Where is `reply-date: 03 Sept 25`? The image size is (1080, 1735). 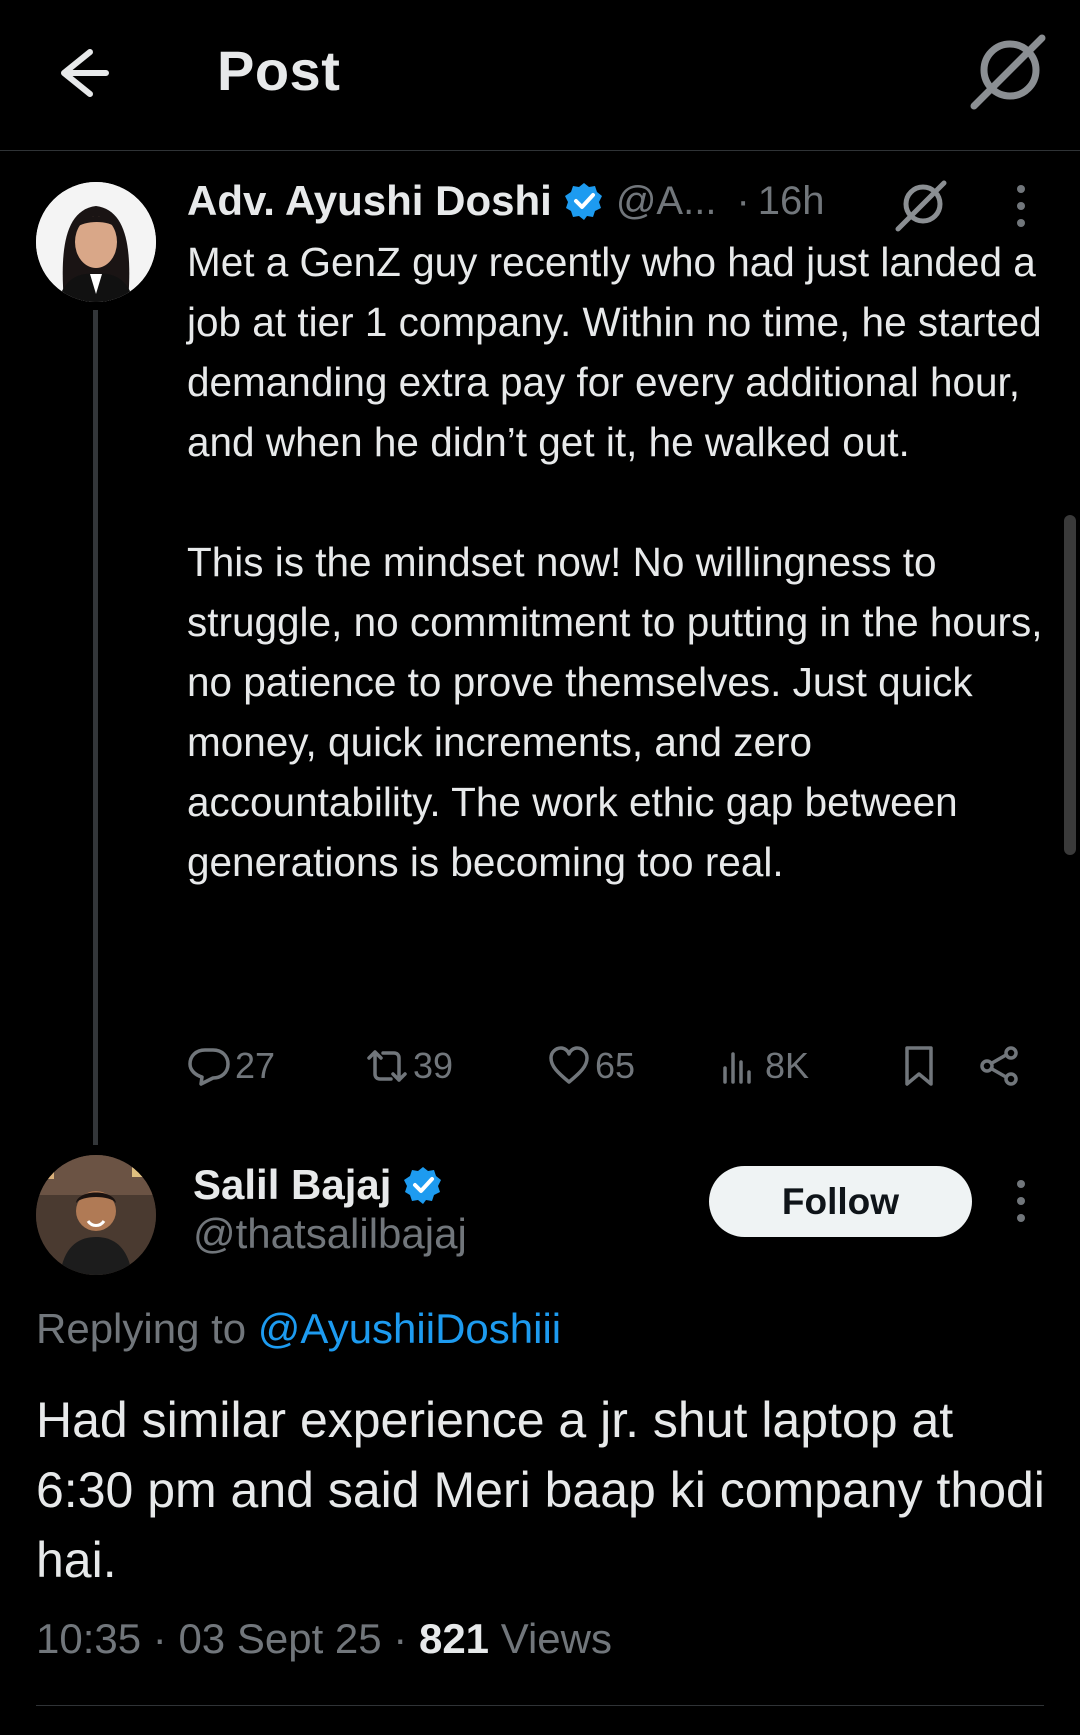
reply-date: 03 Sept 25 is located at coordinates (280, 1638).